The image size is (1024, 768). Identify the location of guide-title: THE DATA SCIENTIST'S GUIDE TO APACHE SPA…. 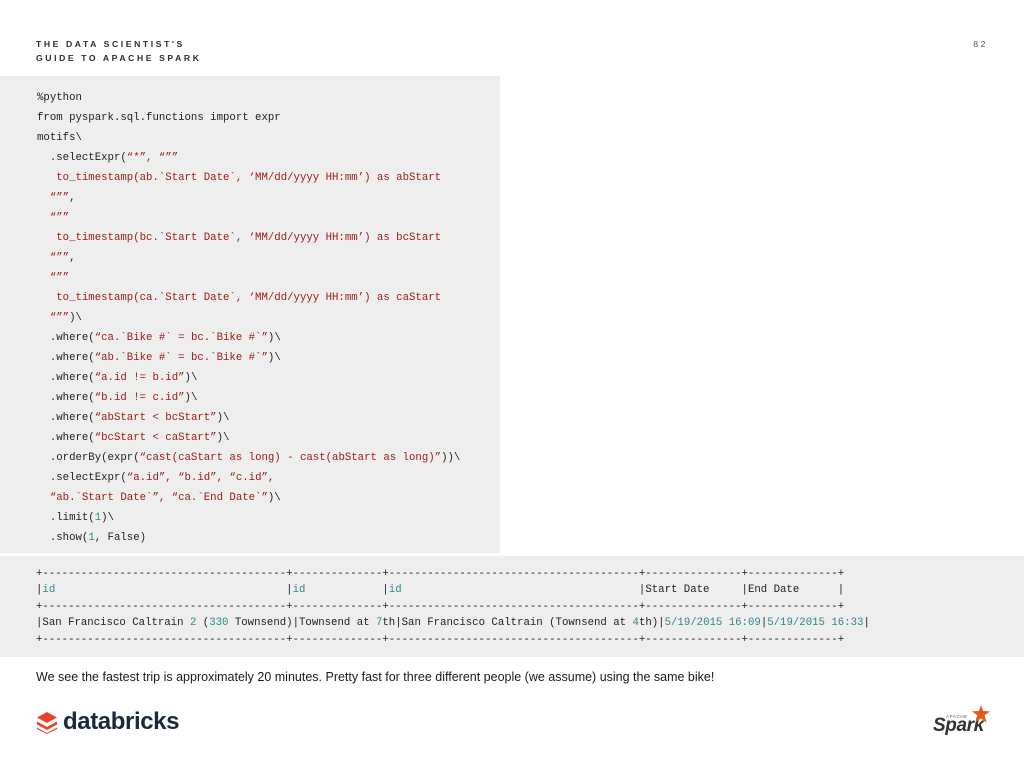
(119, 51).